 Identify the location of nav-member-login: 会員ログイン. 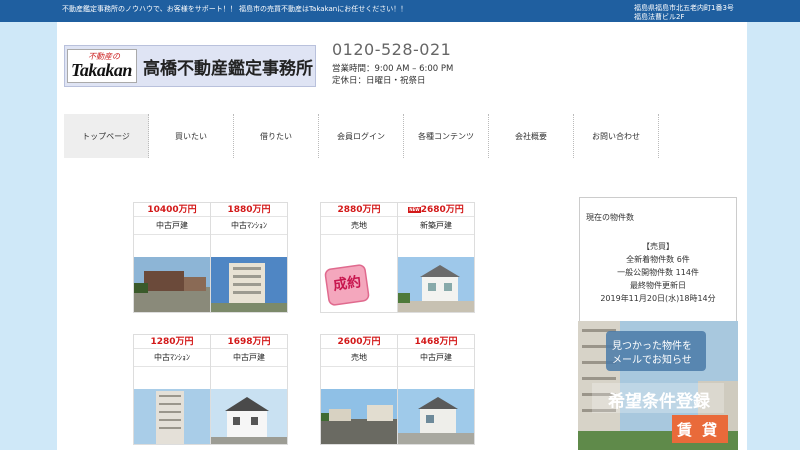
(361, 136).